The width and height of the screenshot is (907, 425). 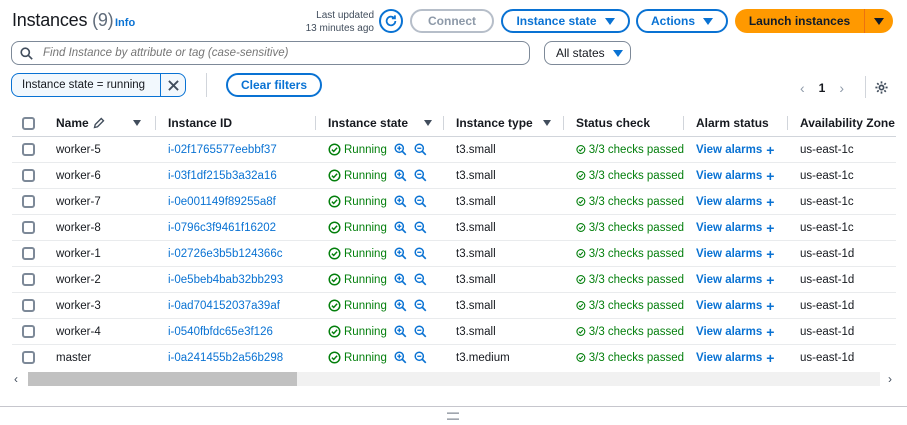 I want to click on instance-id-link: i-0a241455b2a56b298, so click(x=225, y=358).